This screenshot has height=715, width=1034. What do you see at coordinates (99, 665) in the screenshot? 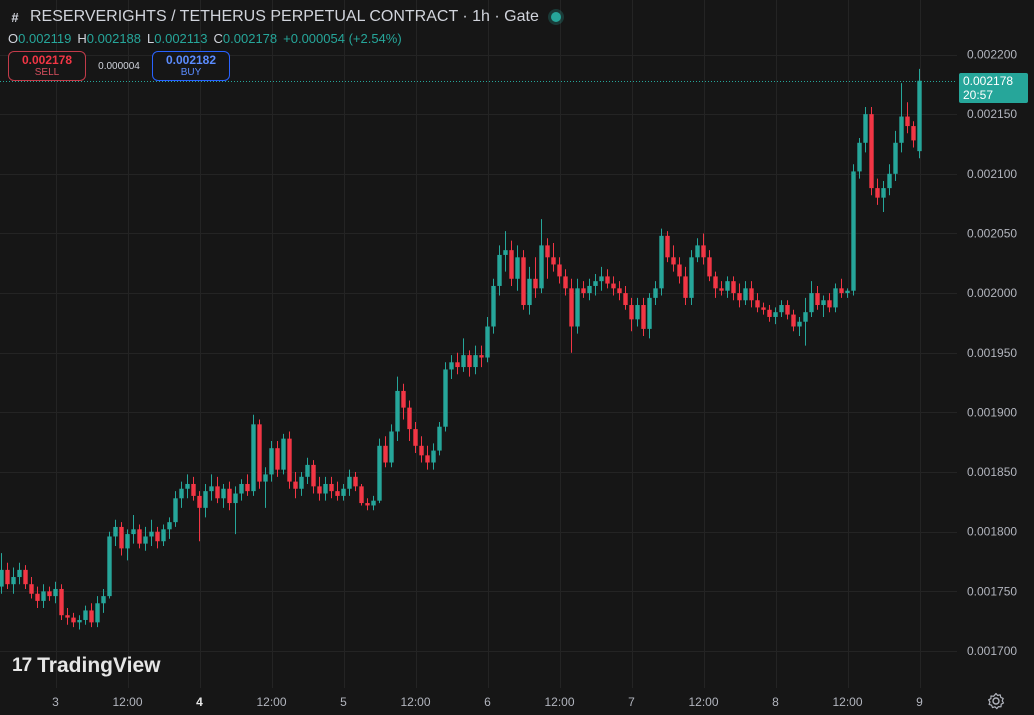
I see `tradingview-wordmark: TradingView` at bounding box center [99, 665].